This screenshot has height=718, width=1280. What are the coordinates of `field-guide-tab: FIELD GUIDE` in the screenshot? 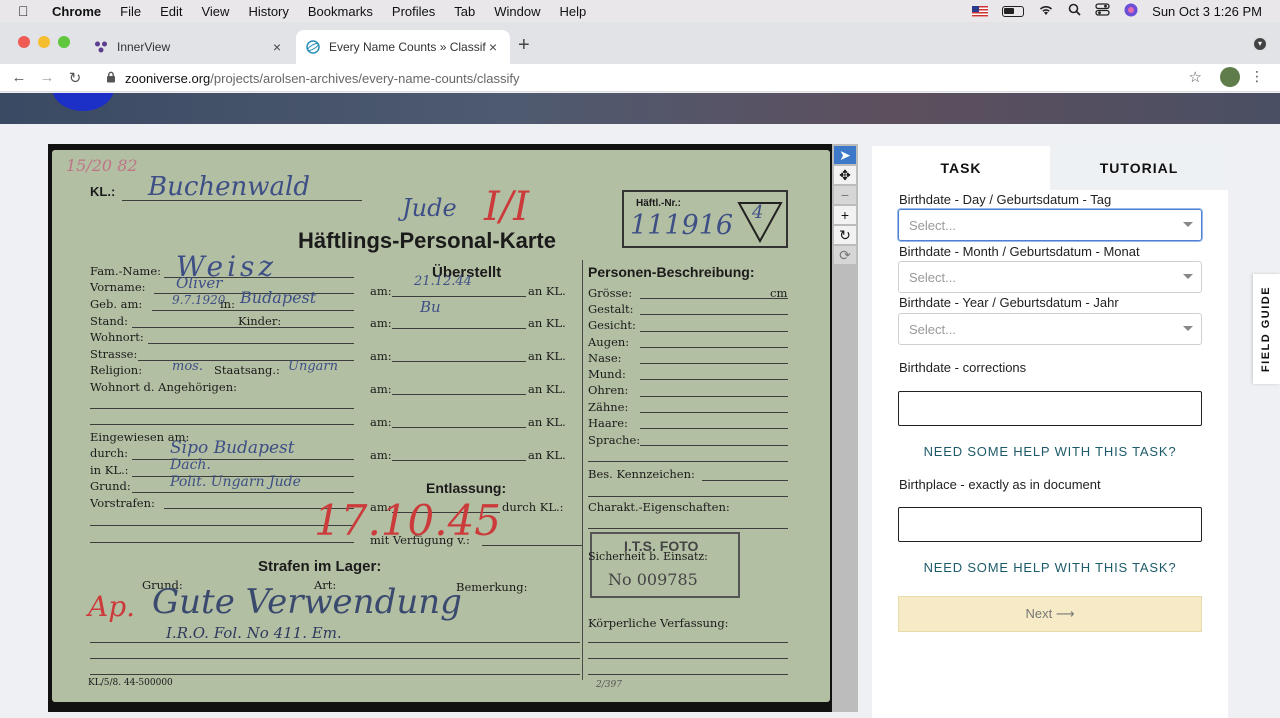 It's located at (1266, 329).